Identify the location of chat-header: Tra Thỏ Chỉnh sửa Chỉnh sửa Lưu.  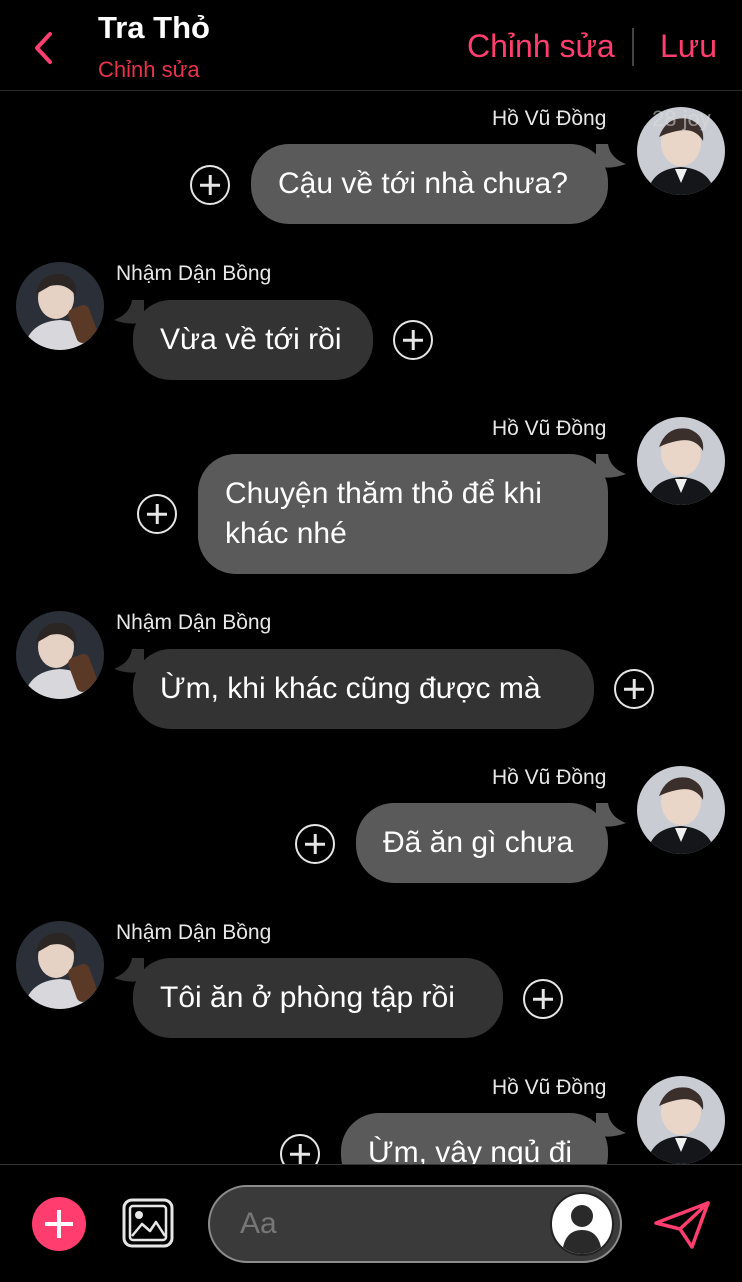
(371, 45).